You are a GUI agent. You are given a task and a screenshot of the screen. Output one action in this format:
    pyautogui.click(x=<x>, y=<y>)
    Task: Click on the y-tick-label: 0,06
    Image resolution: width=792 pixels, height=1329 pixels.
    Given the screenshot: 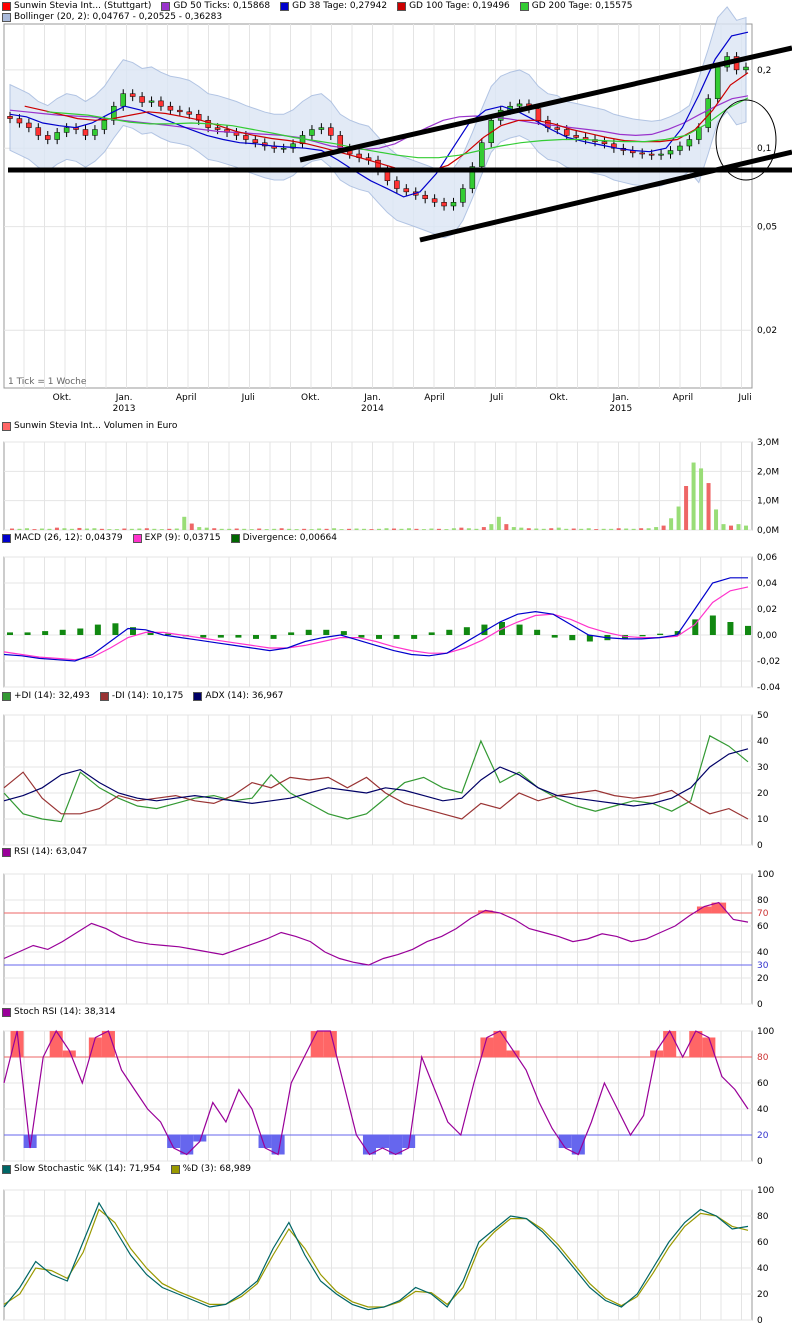 What is the action you would take?
    pyautogui.click(x=767, y=558)
    